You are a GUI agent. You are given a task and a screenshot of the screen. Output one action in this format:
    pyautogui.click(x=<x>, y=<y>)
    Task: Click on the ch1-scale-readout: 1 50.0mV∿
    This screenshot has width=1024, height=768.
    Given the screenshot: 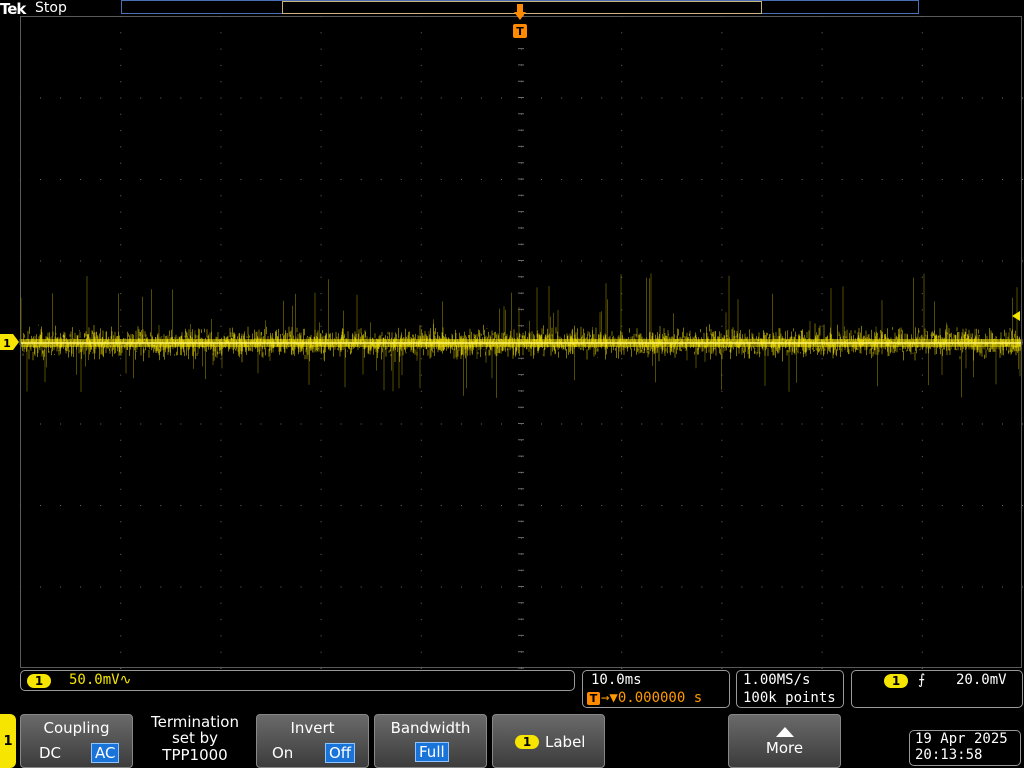 What is the action you would take?
    pyautogui.click(x=297, y=680)
    